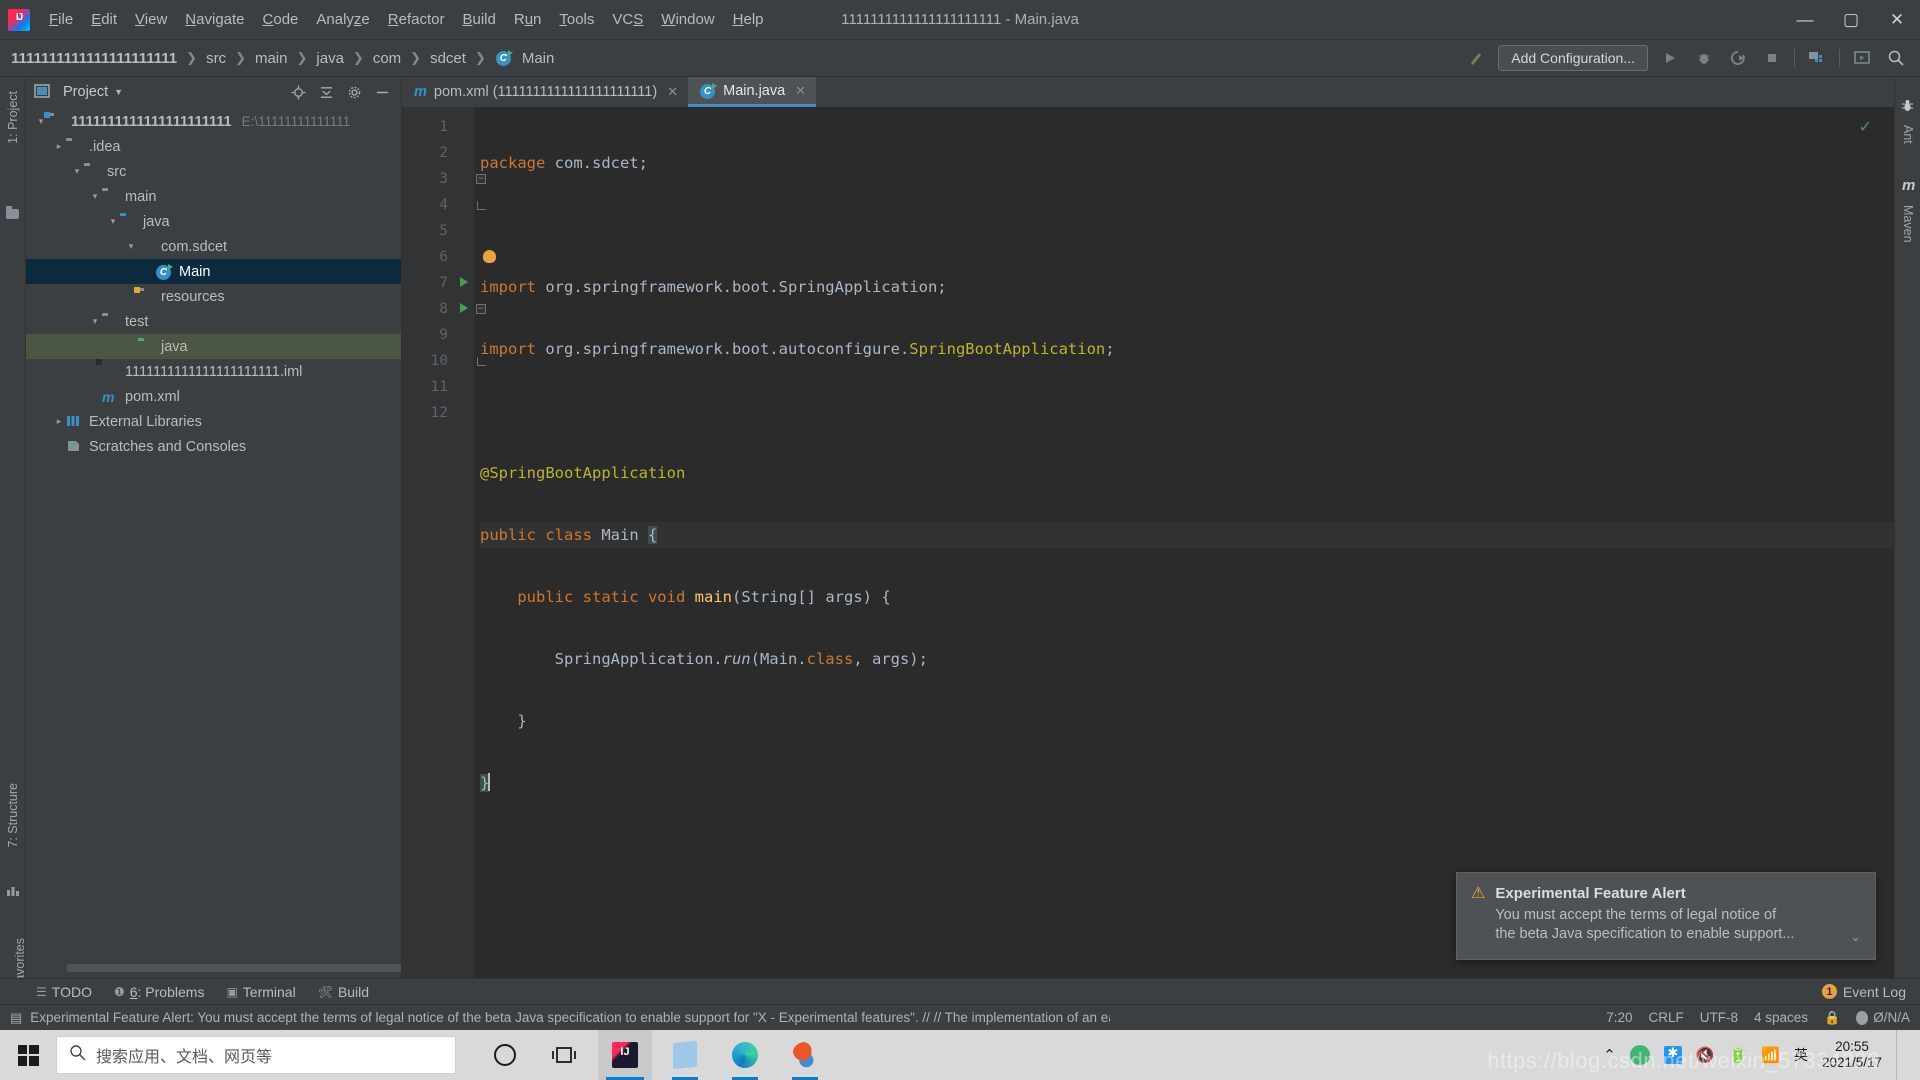 The width and height of the screenshot is (1920, 1080). I want to click on tree-item-test: ▾ test, so click(213, 321).